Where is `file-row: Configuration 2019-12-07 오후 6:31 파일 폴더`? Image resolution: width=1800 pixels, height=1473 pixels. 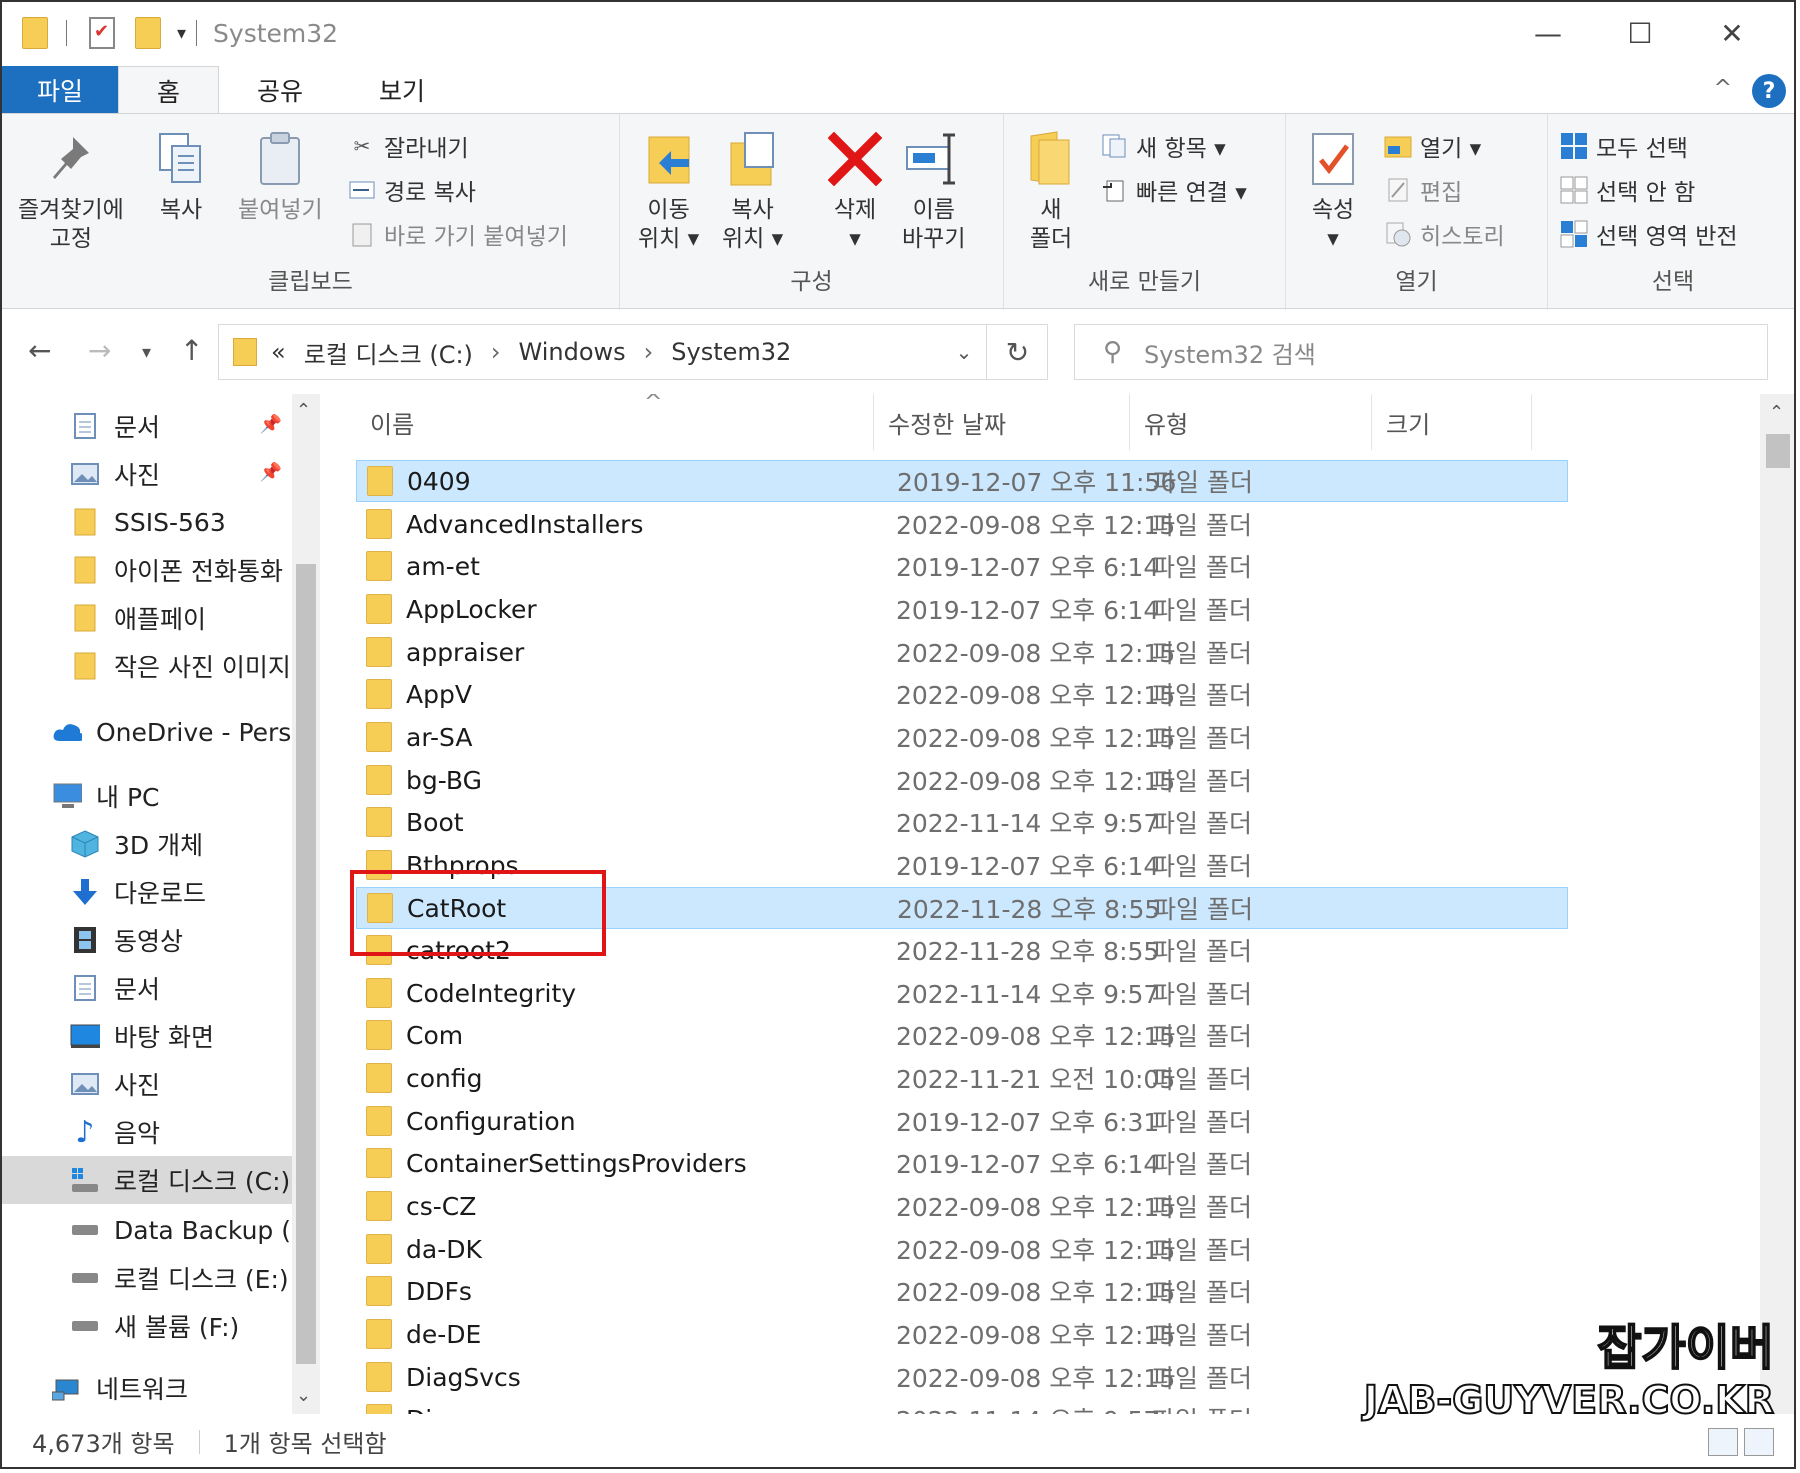
file-row: Configuration 2019-12-07 오후 6:31 파일 폴더 is located at coordinates (962, 1121).